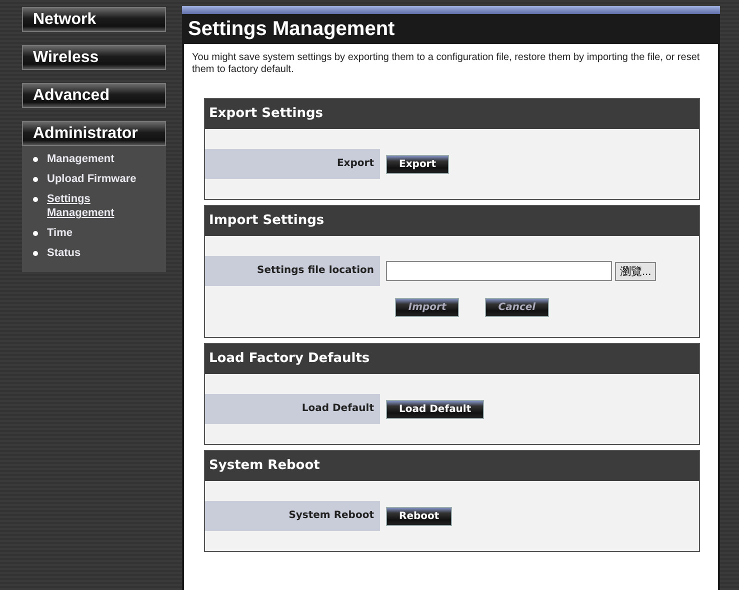  Describe the element at coordinates (102, 159) in the screenshot. I see `submenu-link: Management` at that location.